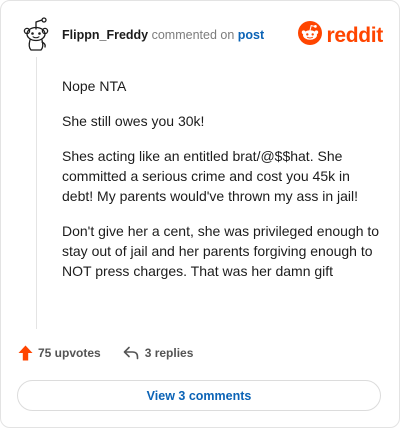 This screenshot has height=428, width=400. What do you see at coordinates (25, 353) in the screenshot?
I see `upvote-arrow-icon` at bounding box center [25, 353].